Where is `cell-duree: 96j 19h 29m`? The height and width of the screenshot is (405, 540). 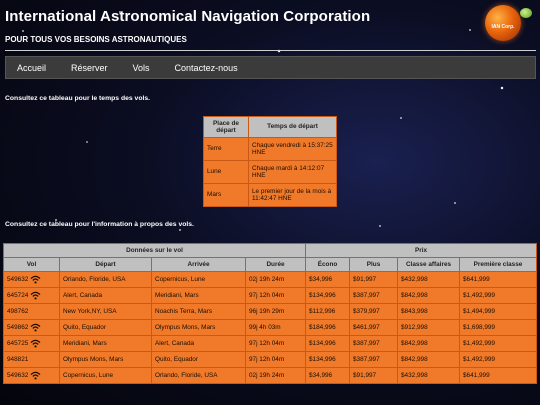
cell-duree: 96j 19h 29m is located at coordinates (275, 311).